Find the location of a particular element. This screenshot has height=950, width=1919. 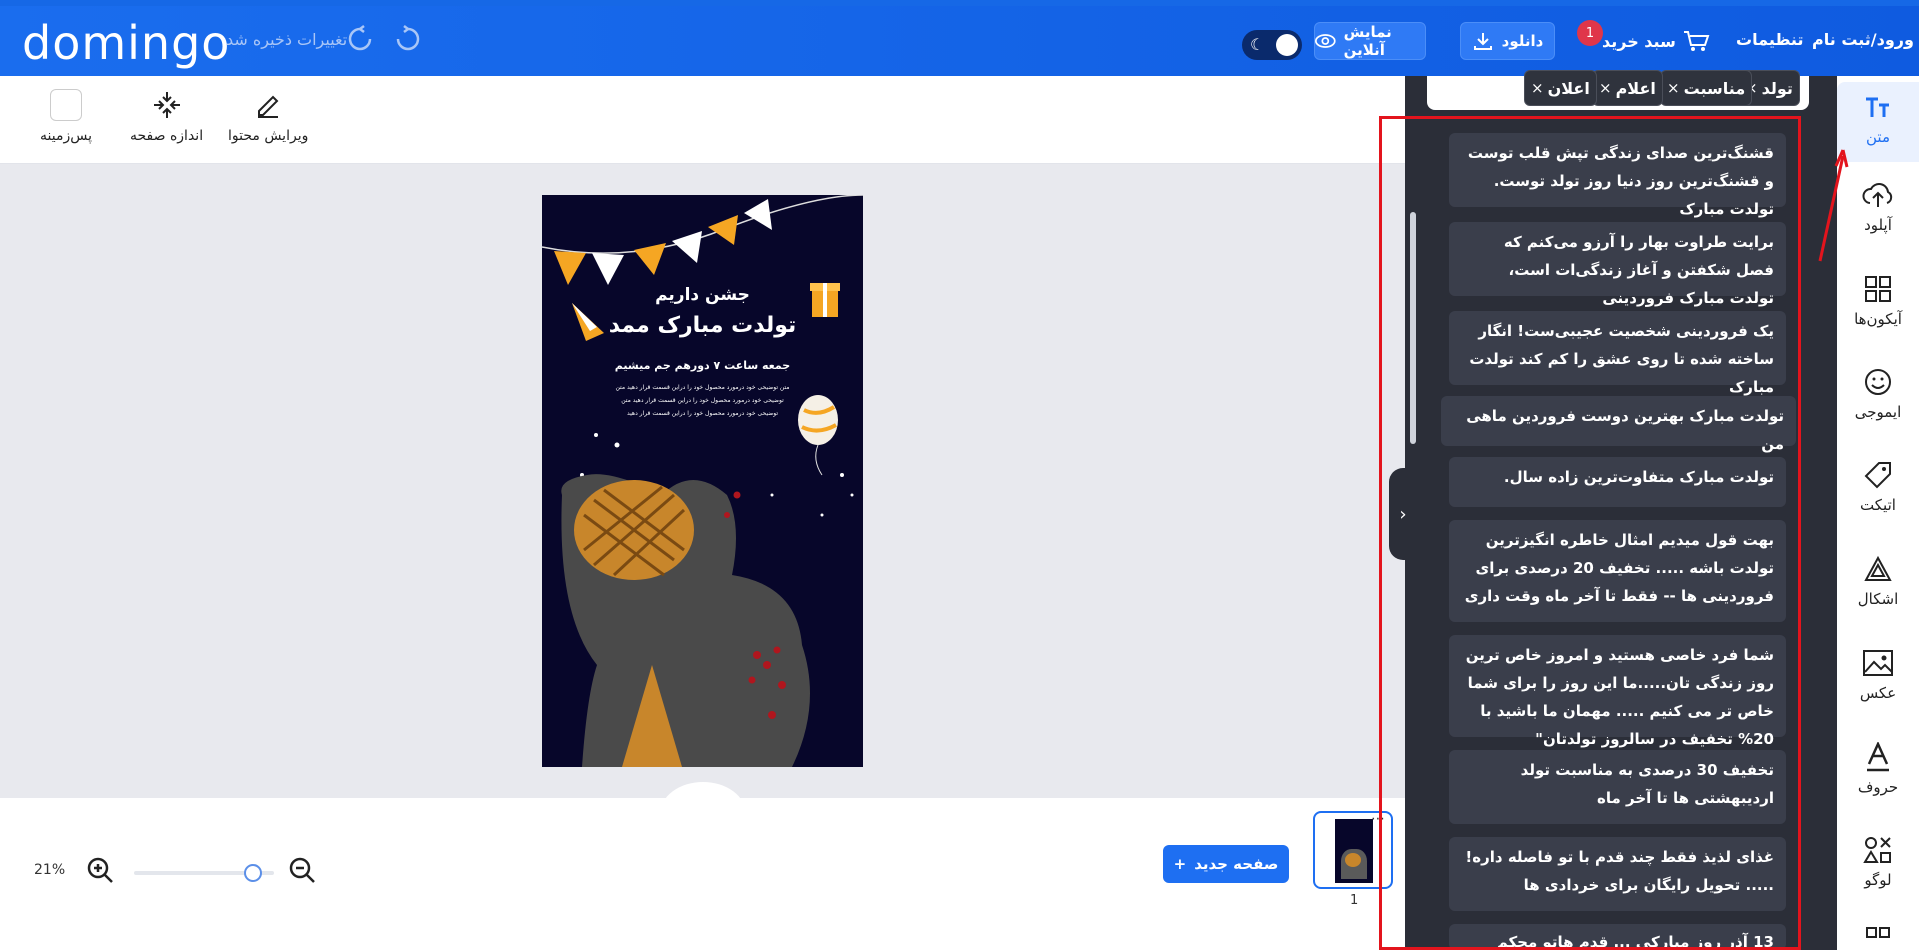

moon-icon: ☾ is located at coordinates (1257, 44).